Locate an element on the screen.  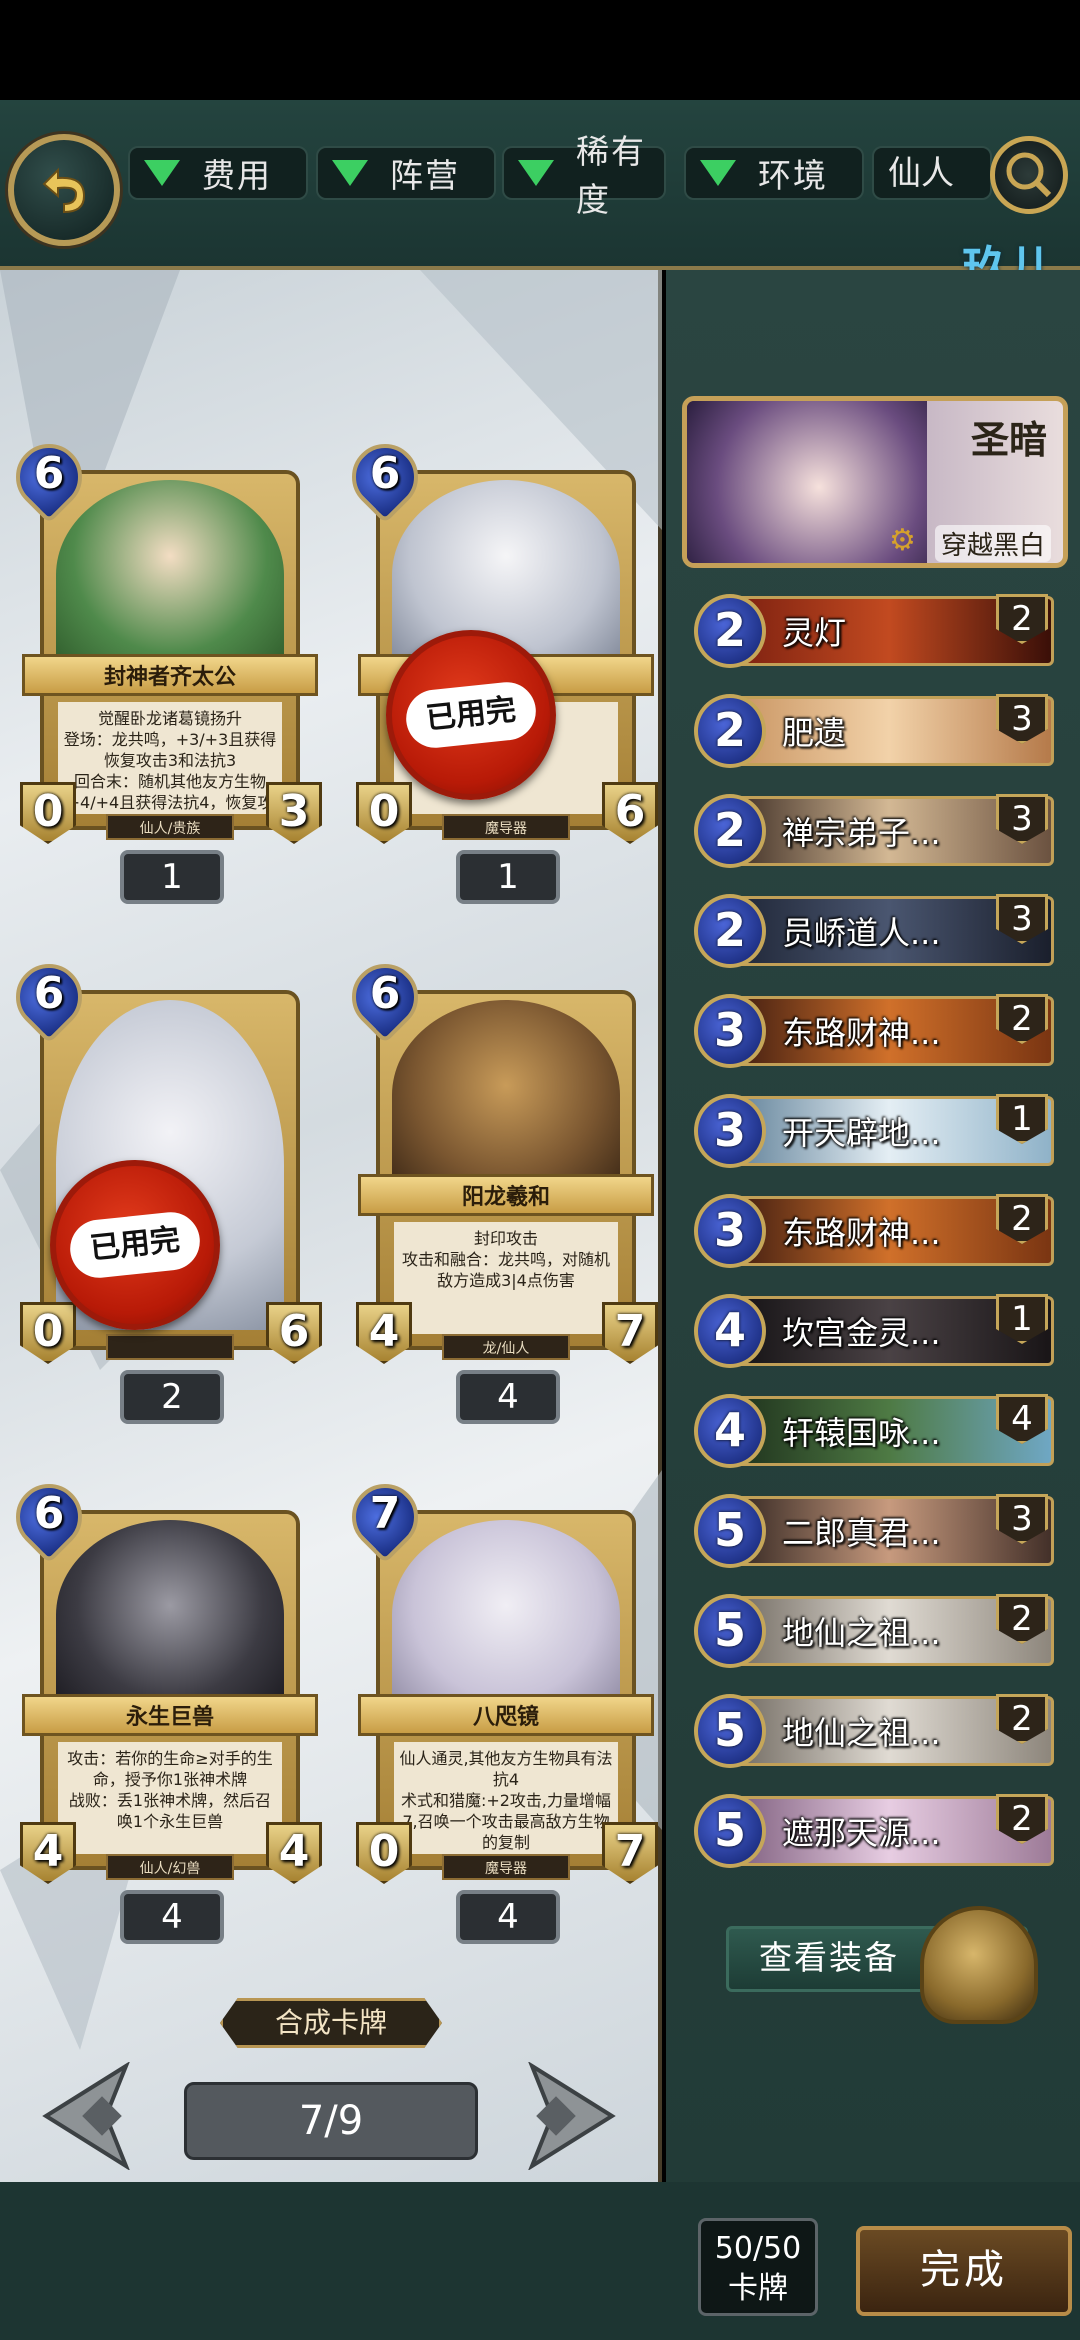
deck-card-row: 3 开天辟地... 1 is located at coordinates (877, 1131).